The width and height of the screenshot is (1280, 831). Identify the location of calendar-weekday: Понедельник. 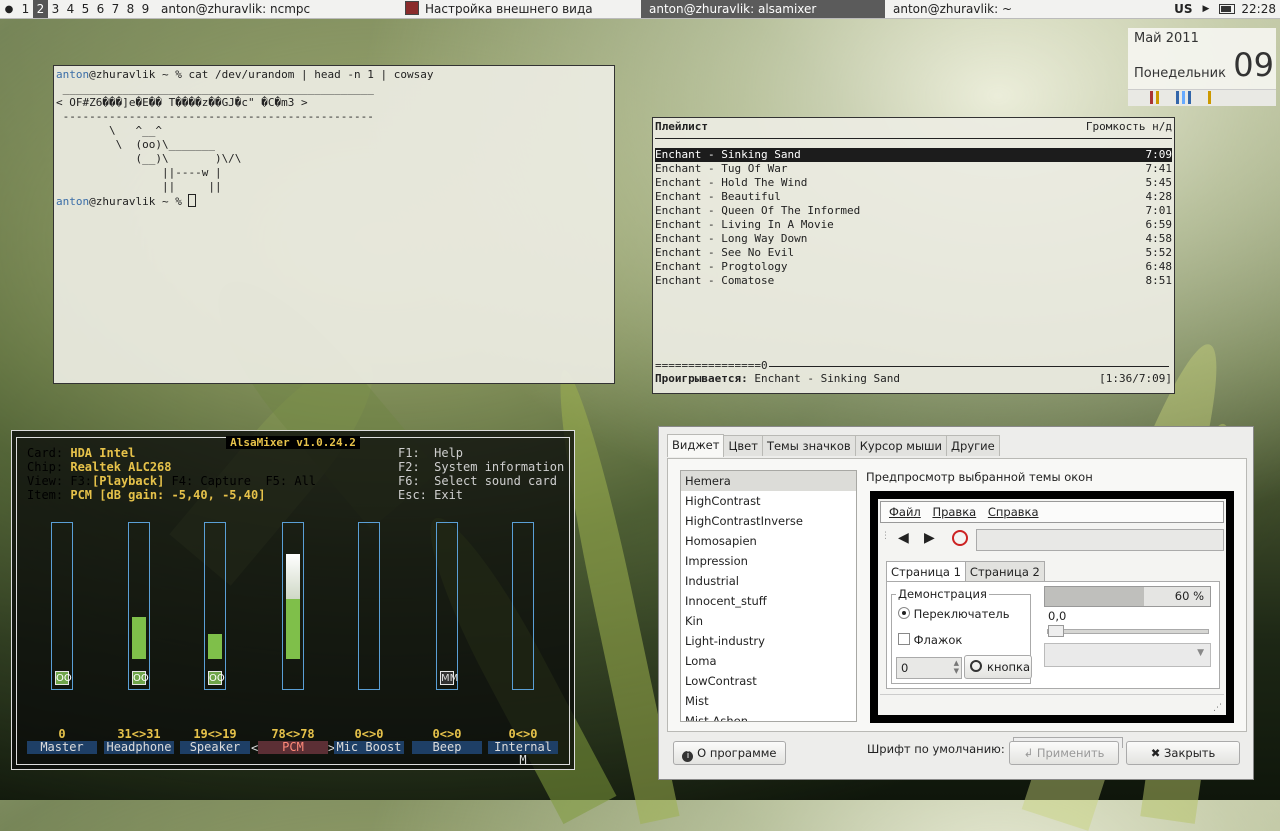
(1180, 73).